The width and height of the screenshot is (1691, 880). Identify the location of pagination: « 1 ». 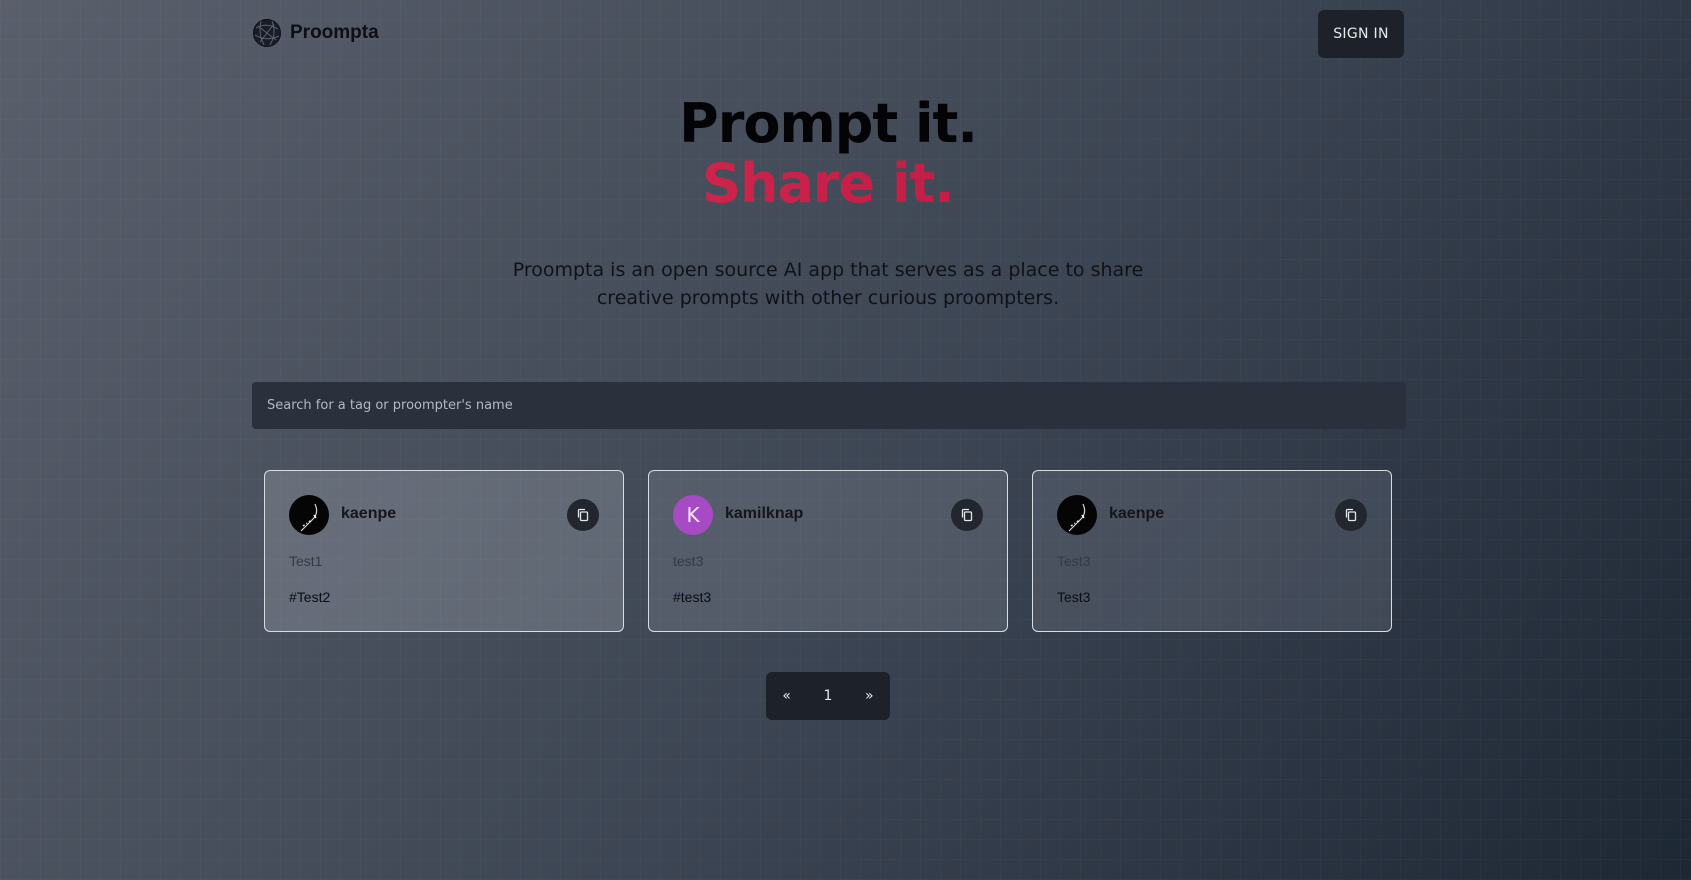
(828, 696).